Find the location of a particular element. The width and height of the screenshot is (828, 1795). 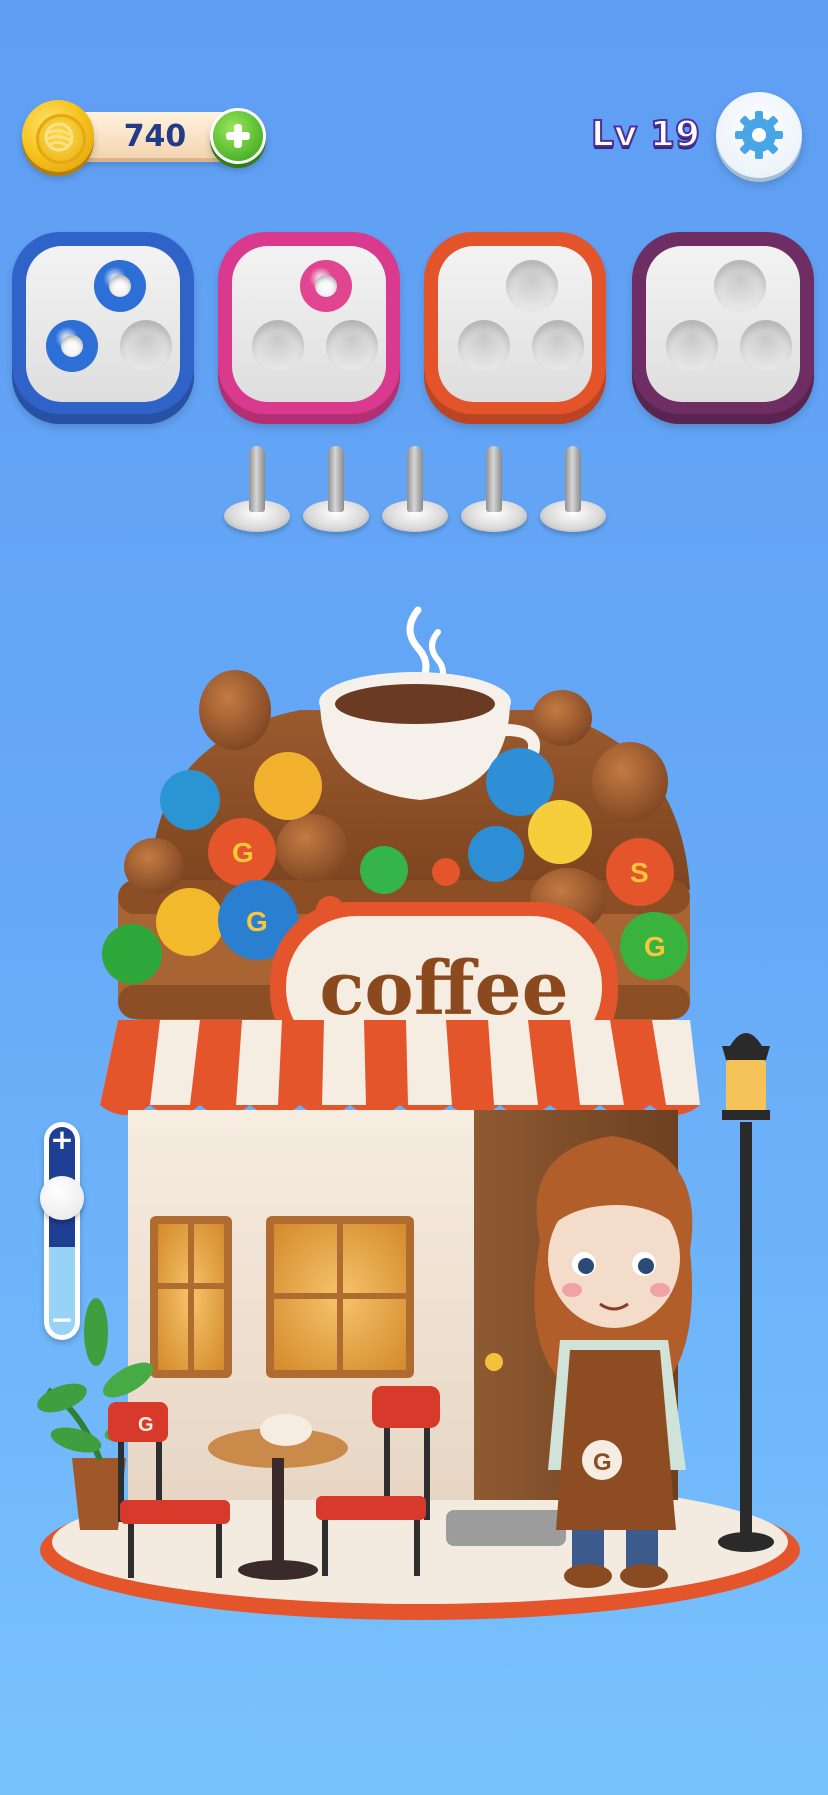

ball-letter-3: S is located at coordinates (639, 872).